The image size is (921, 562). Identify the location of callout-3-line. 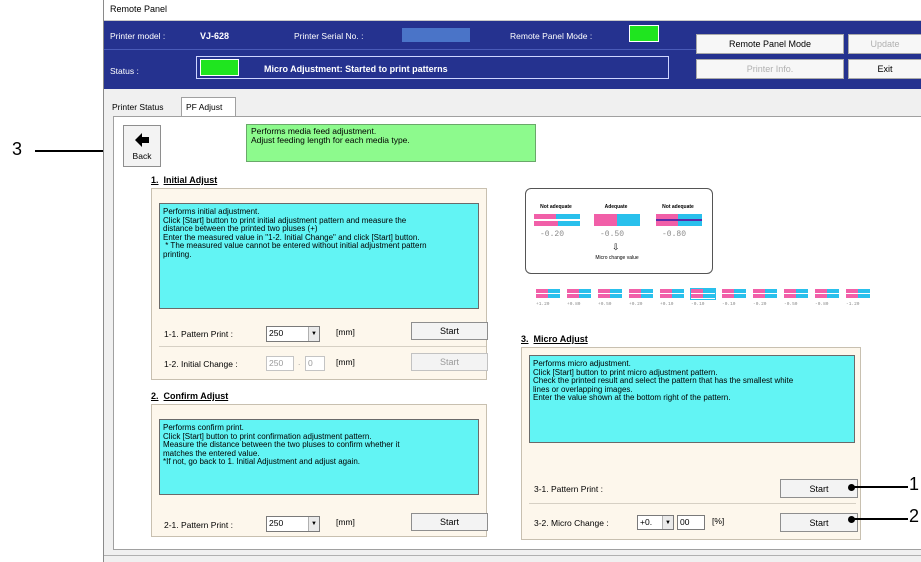
(74, 151).